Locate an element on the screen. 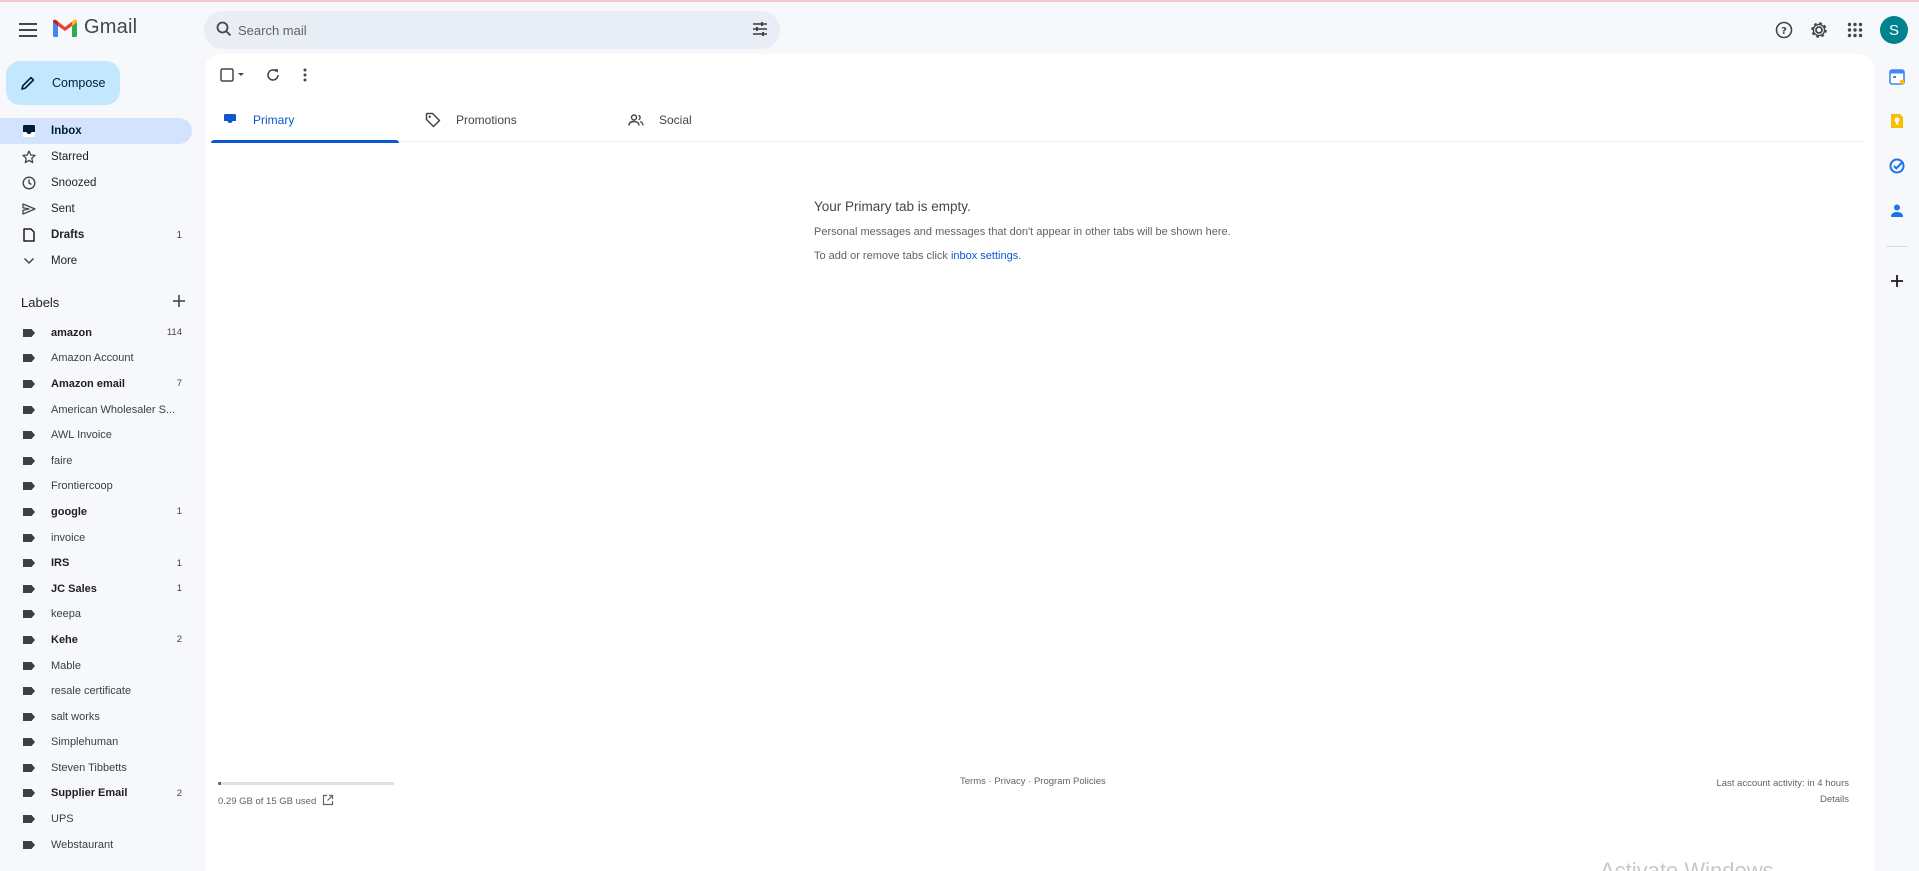 This screenshot has width=1919, height=871. inbox-settings-link: inbox settings is located at coordinates (984, 256).